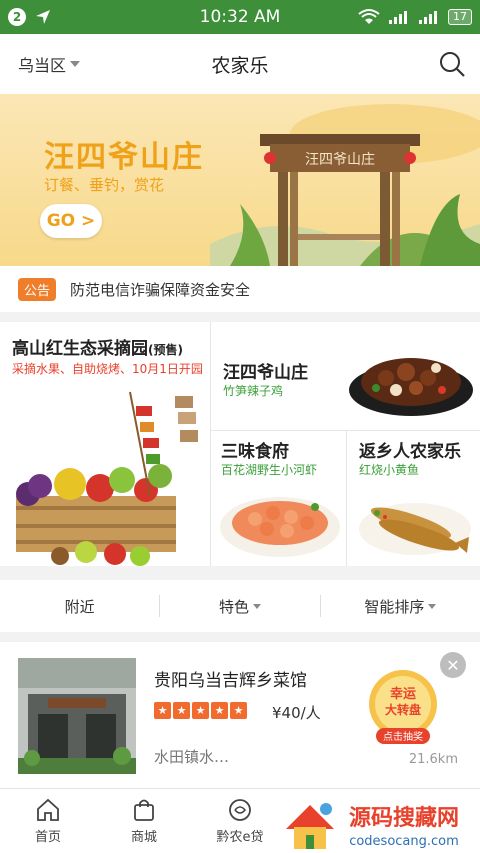 This screenshot has height=853, width=480. I want to click on filter-nearby: 附近, so click(79, 606).